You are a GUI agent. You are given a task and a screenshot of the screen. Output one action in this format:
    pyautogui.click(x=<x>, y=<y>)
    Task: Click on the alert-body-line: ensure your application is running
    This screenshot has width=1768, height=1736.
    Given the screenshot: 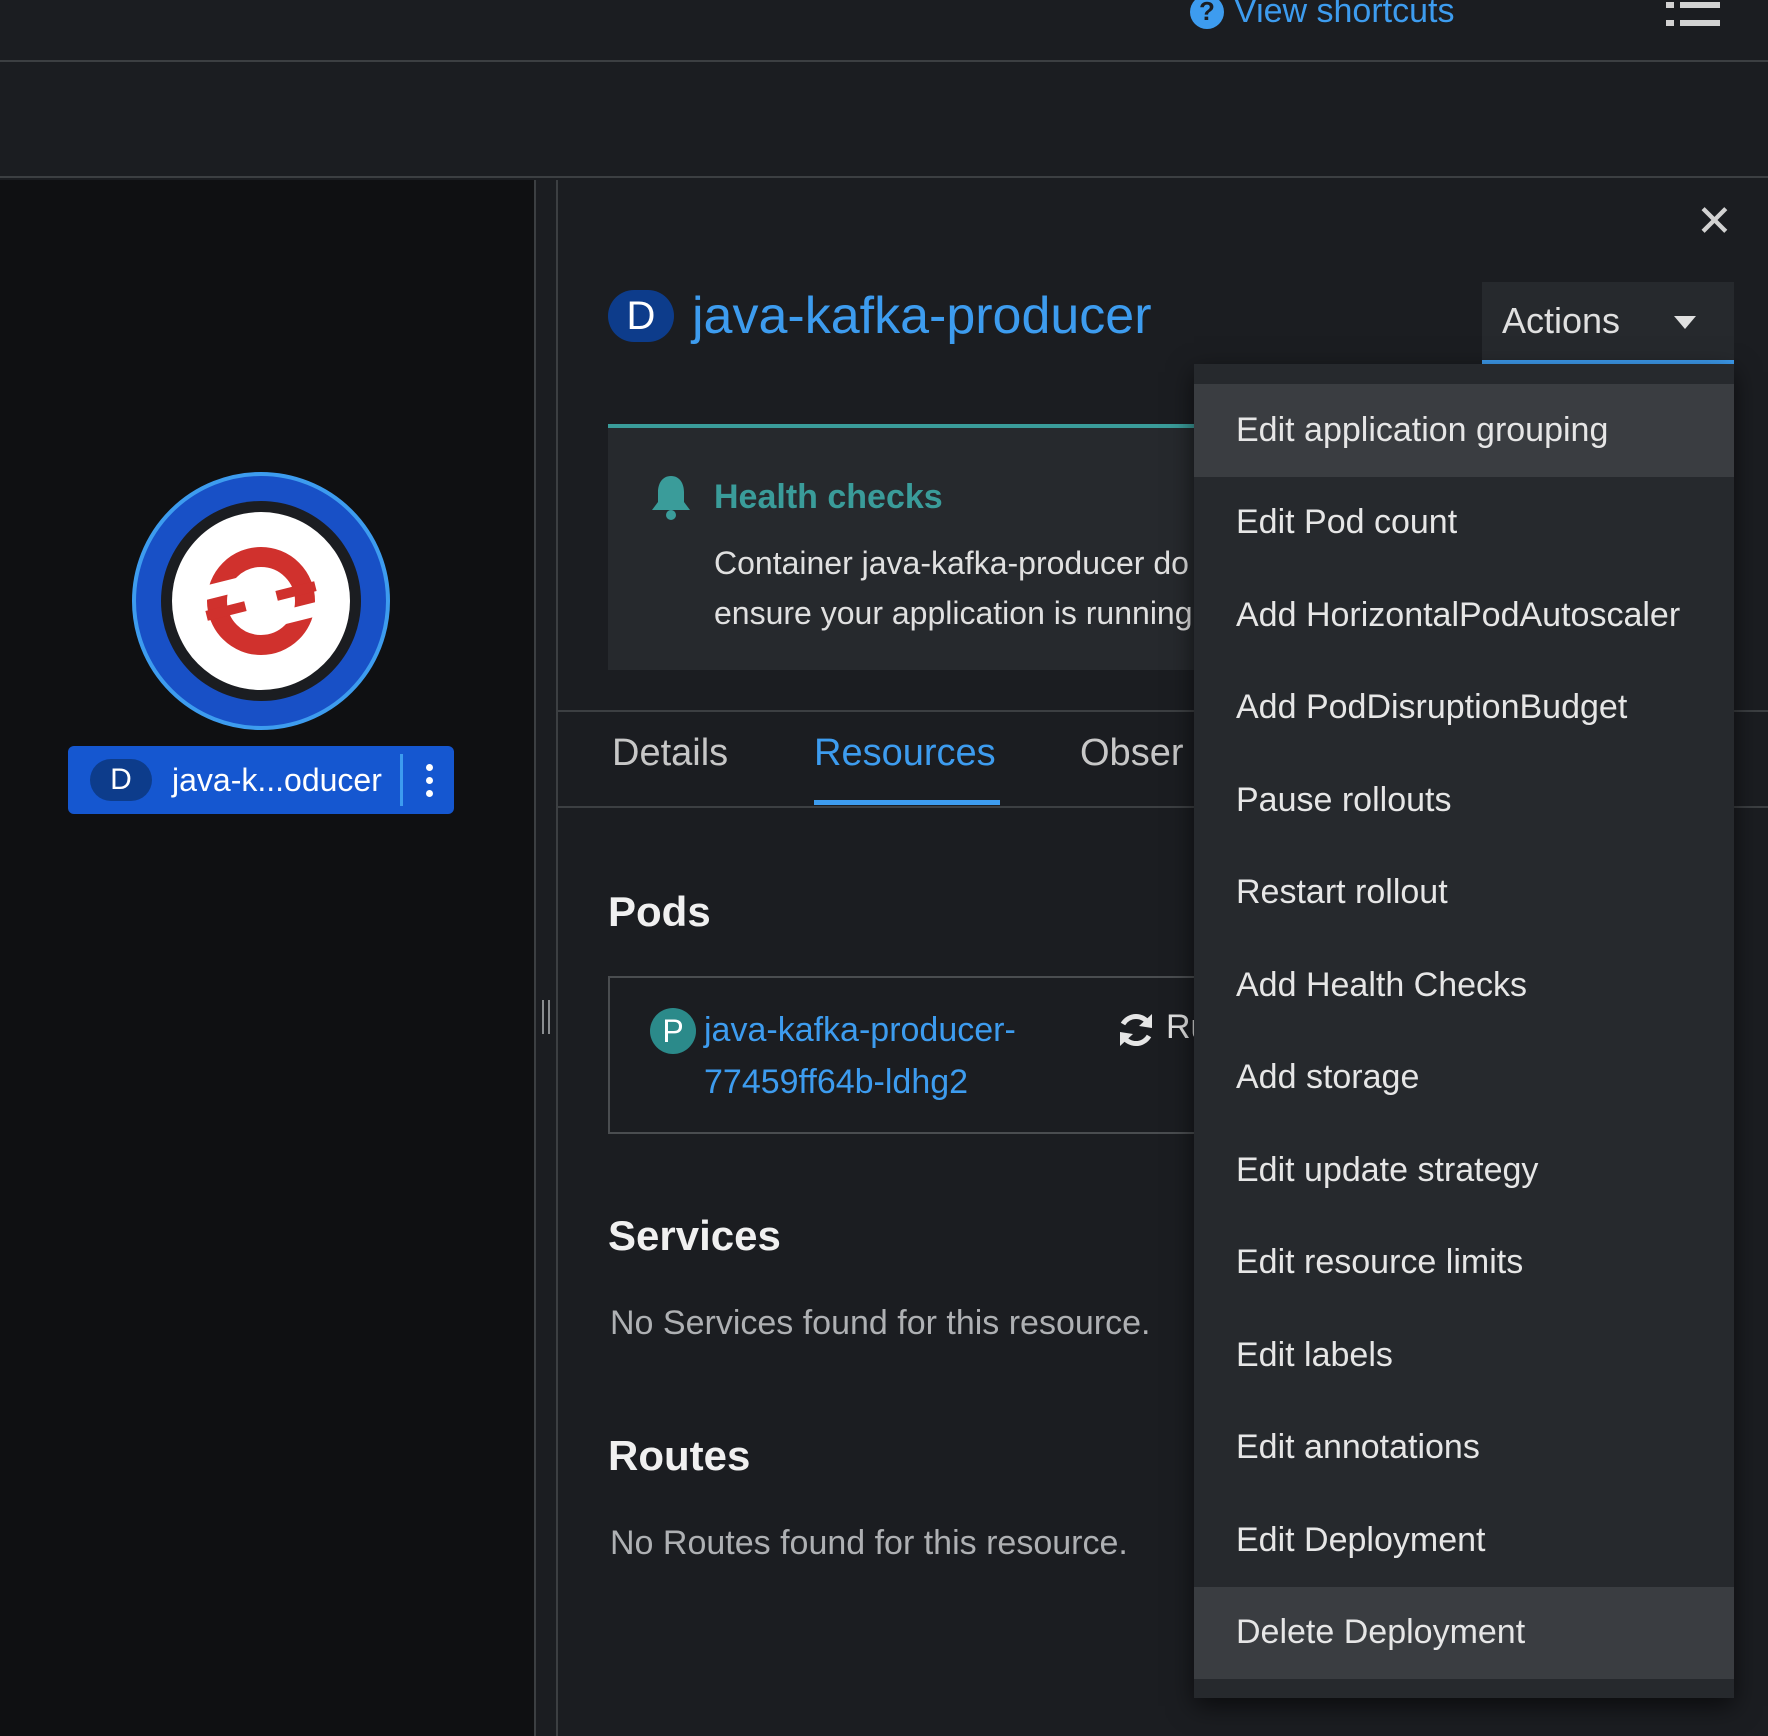 What is the action you would take?
    pyautogui.click(x=953, y=613)
    